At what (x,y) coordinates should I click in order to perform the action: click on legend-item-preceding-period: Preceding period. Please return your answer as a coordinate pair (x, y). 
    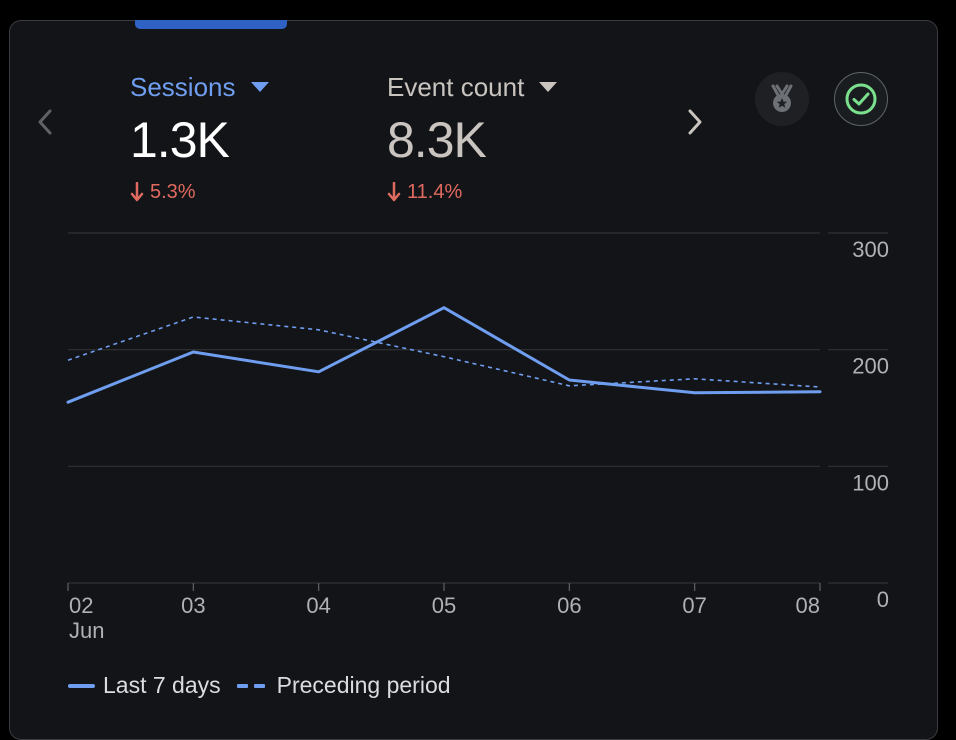
    Looking at the image, I should click on (344, 685).